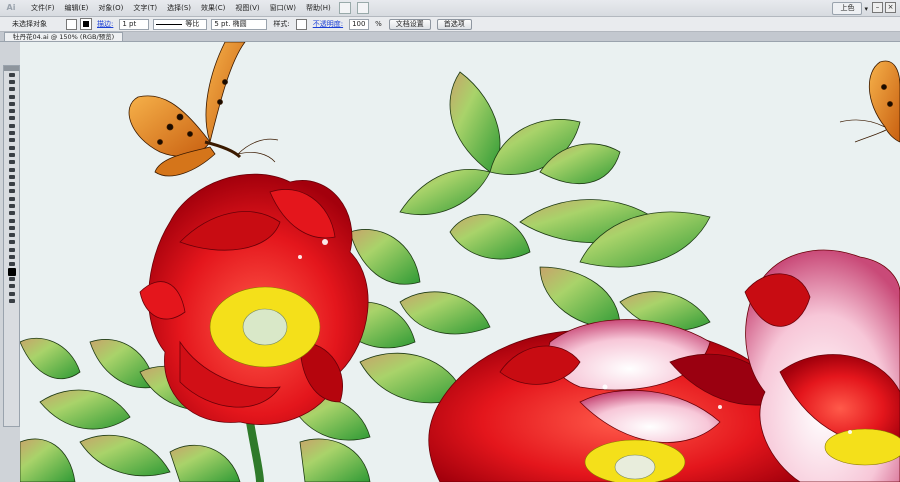  I want to click on workspace-label: 上色, so click(847, 8).